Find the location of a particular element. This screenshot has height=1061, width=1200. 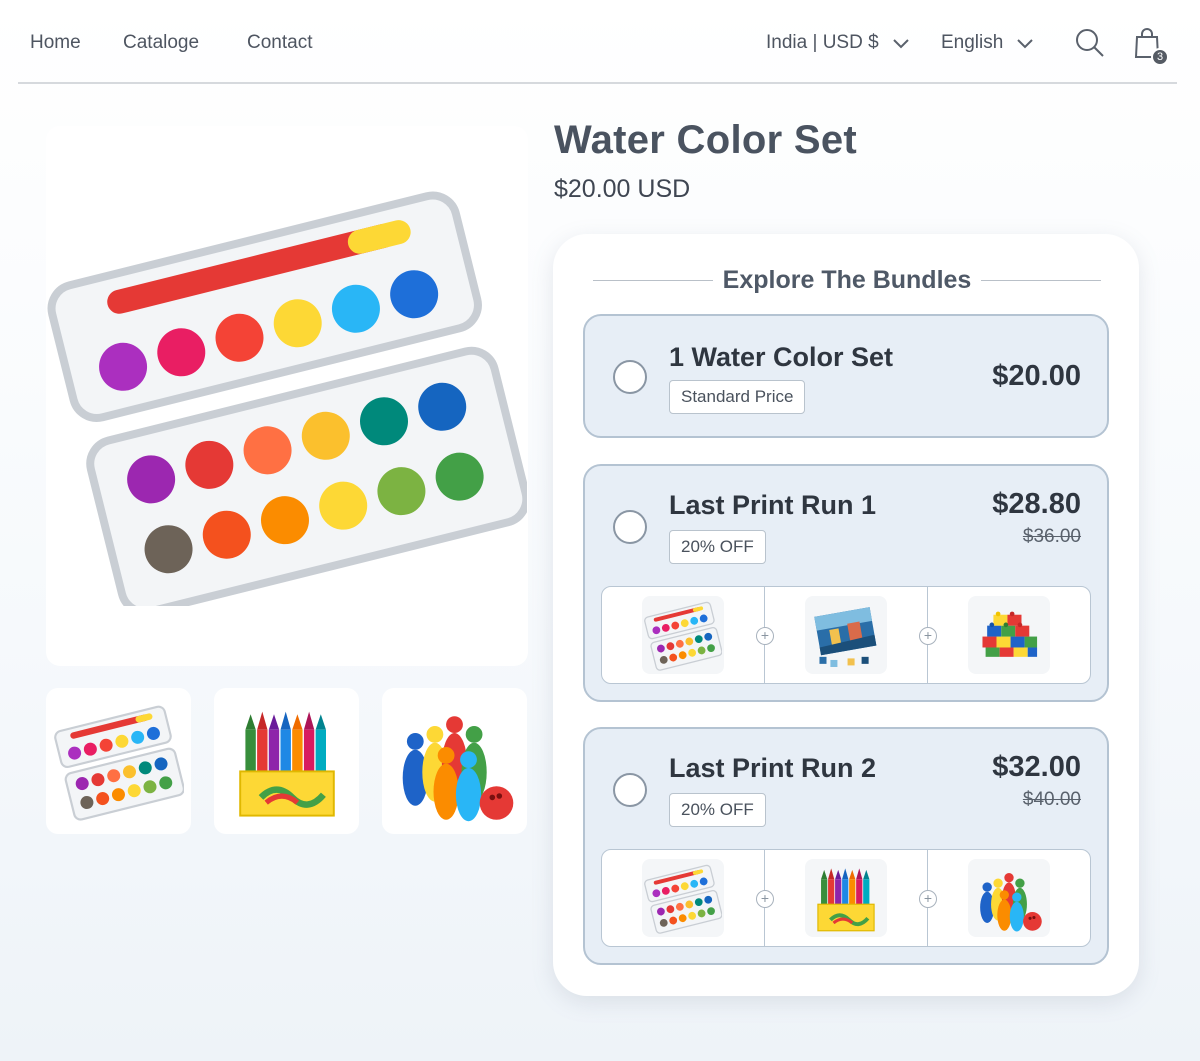

bundle-item-jigsaw-puzzle is located at coordinates (846, 635).